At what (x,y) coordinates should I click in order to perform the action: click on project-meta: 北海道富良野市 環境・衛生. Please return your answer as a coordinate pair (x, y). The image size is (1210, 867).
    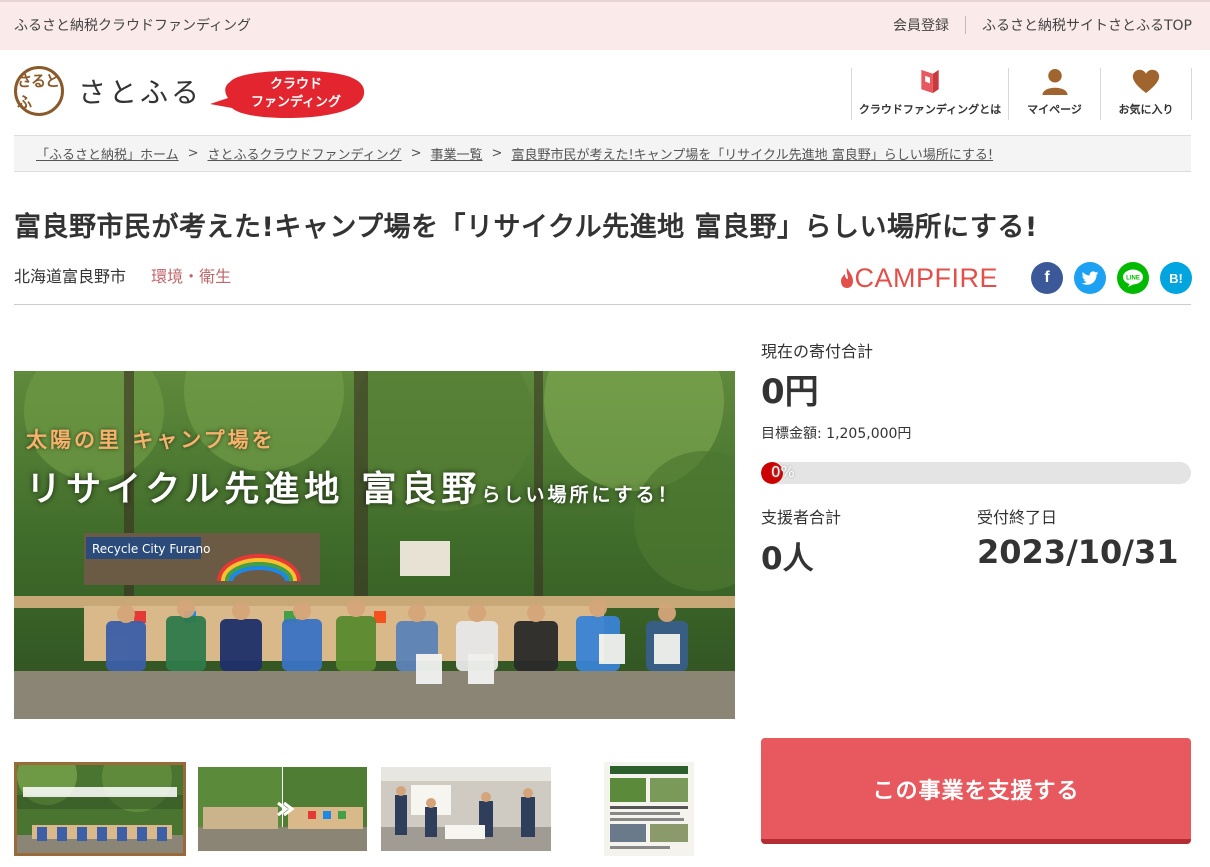
    Looking at the image, I should click on (122, 275).